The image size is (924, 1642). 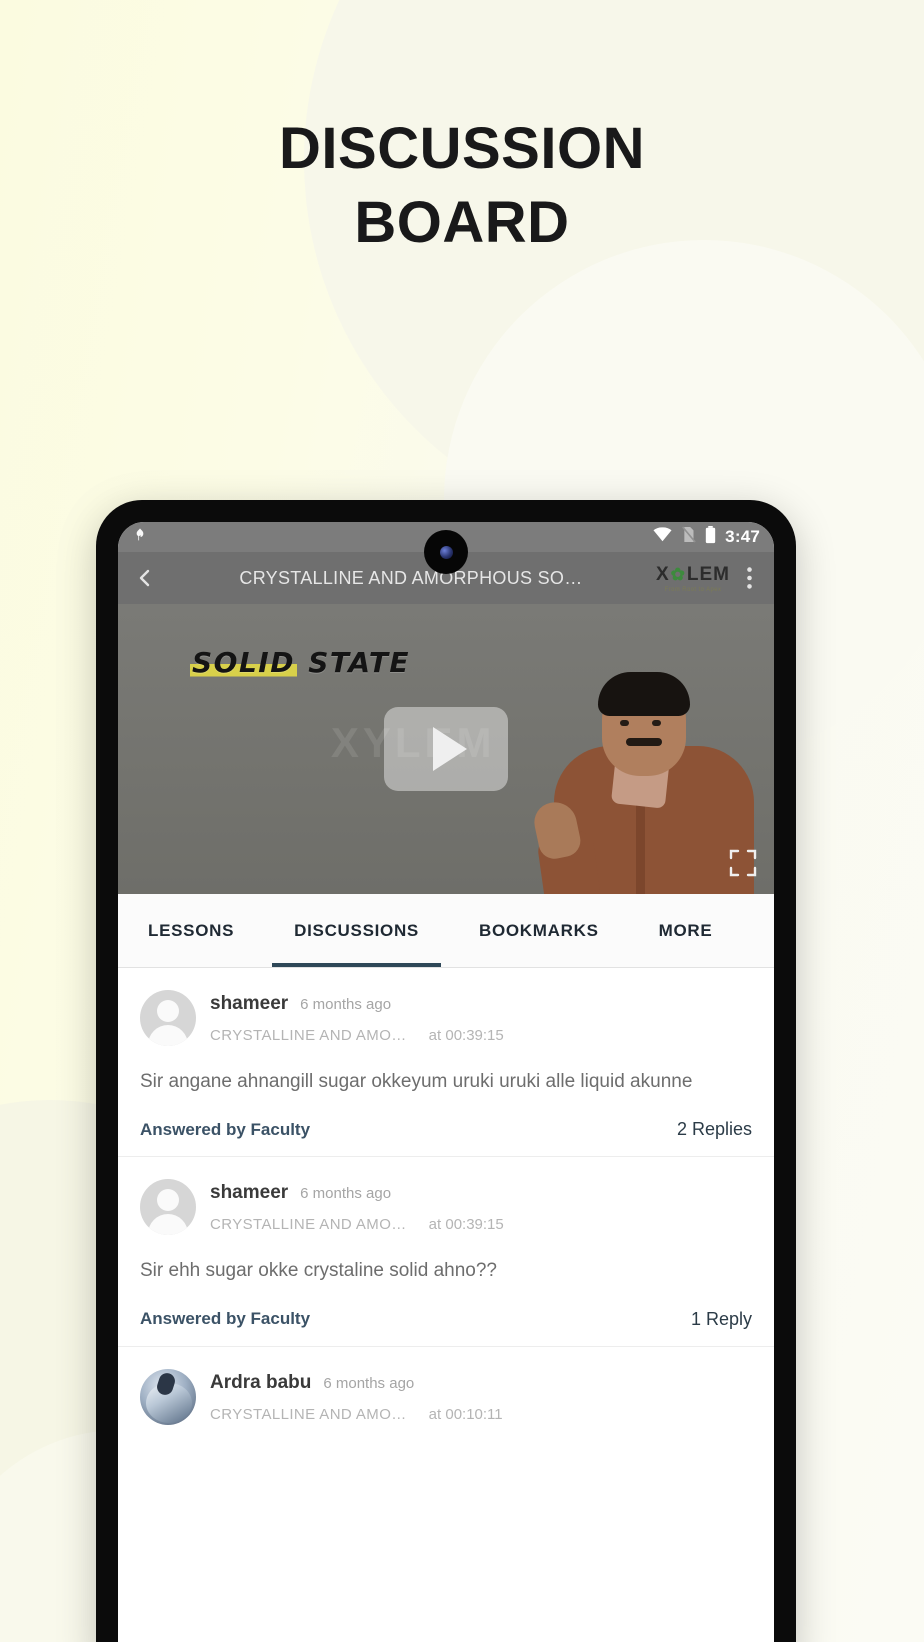 I want to click on tab-bookmarks: BOOKMARKS, so click(x=539, y=930).